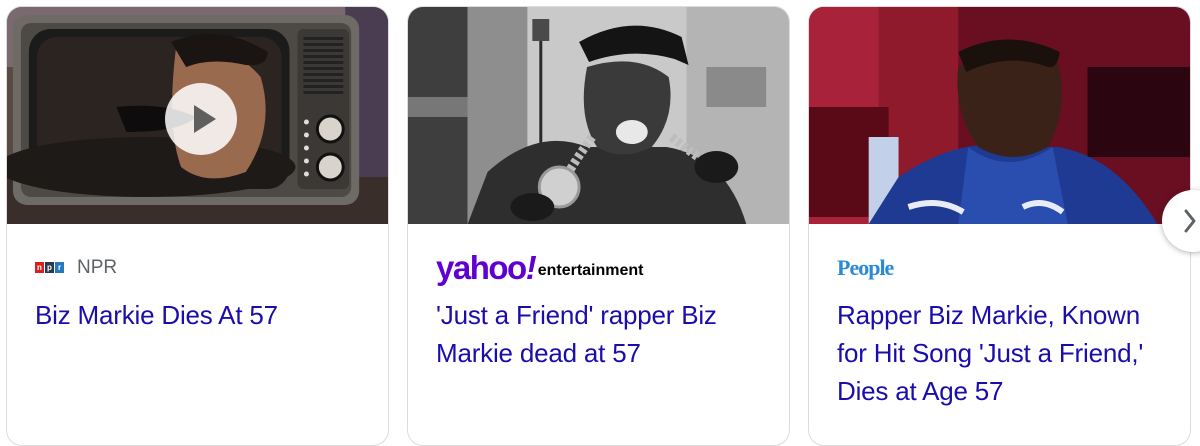 This screenshot has height=446, width=1200. Describe the element at coordinates (199, 315) in the screenshot. I see `headline-link: Biz Markie Dies At 57` at that location.